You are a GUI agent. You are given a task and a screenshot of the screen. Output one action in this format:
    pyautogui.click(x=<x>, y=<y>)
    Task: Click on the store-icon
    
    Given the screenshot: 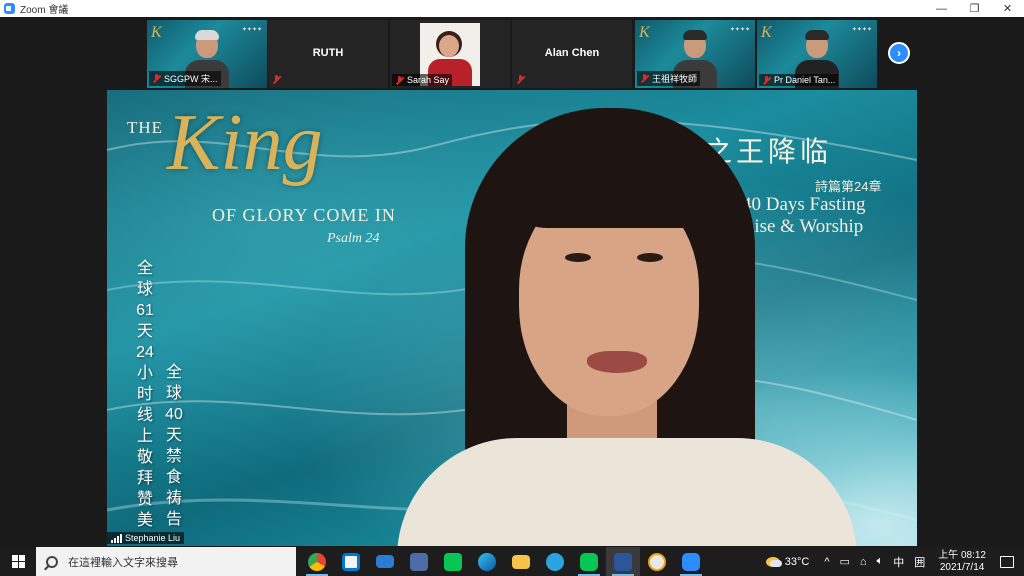 What is the action you would take?
    pyautogui.click(x=351, y=561)
    